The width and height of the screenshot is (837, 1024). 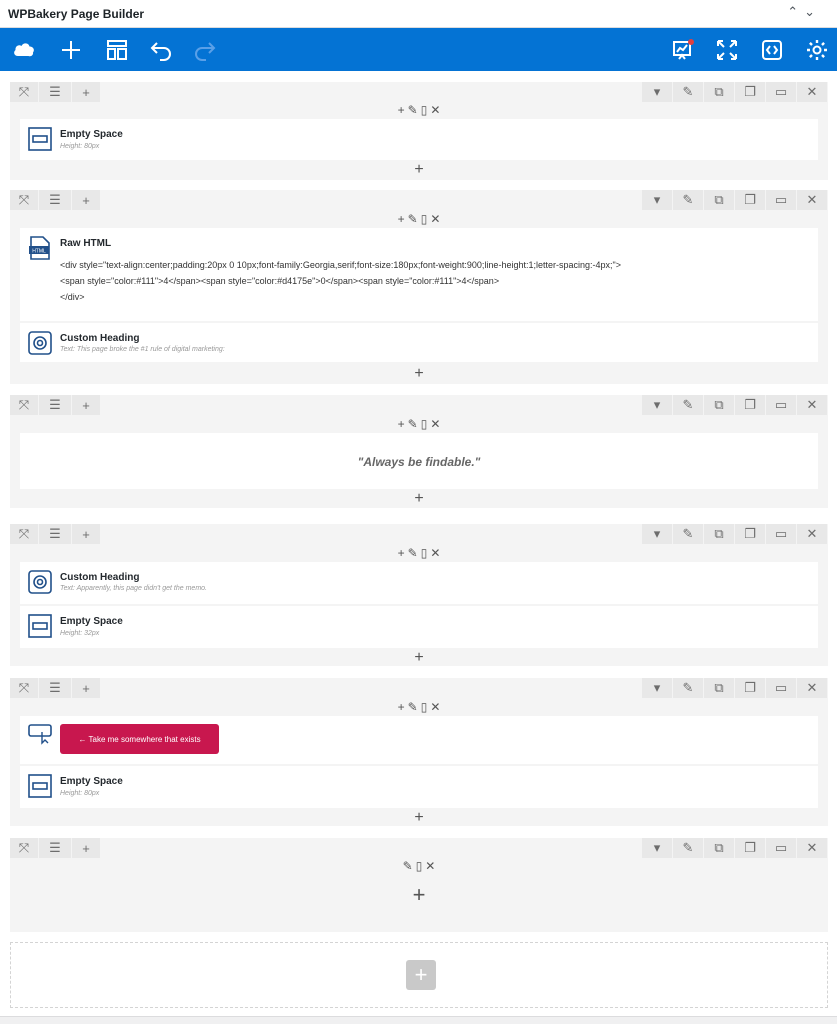 What do you see at coordinates (161, 50) in the screenshot?
I see `undo-icon` at bounding box center [161, 50].